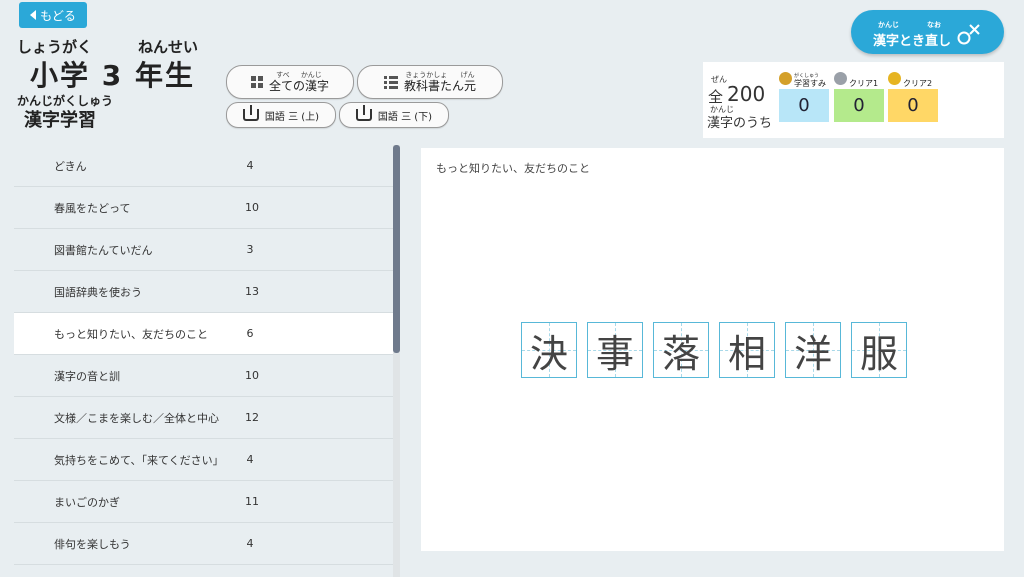  I want to click on textbook-ruby: きょうかしょ げん, so click(440, 75).